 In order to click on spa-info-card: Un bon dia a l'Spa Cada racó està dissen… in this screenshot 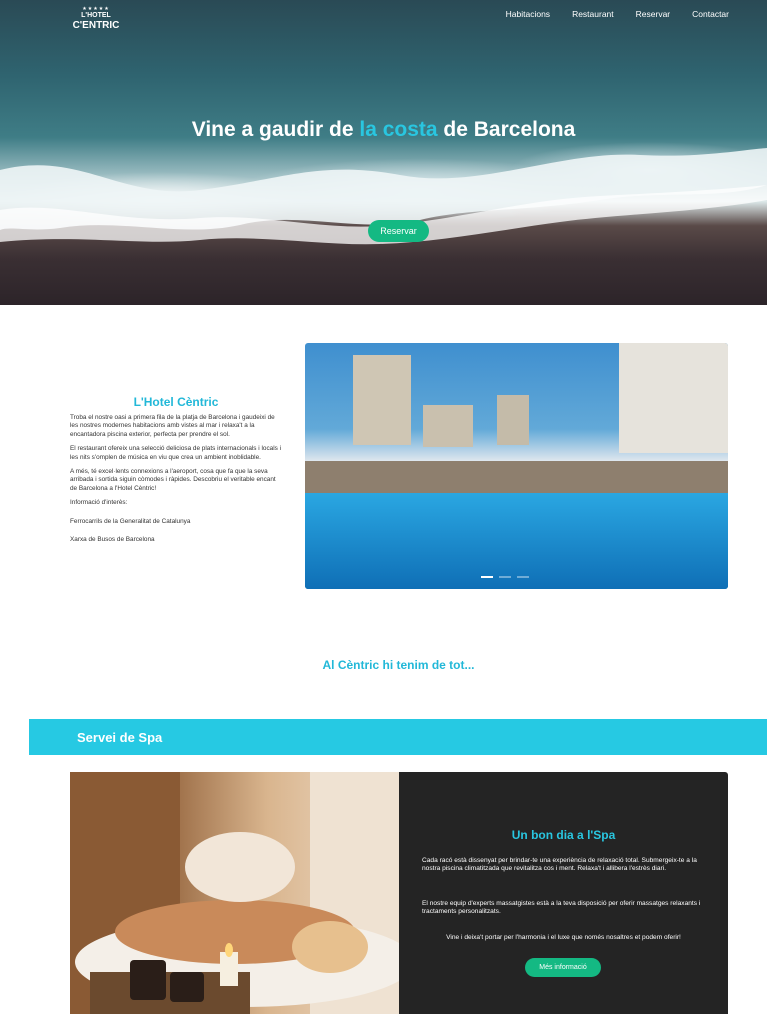, I will do `click(563, 893)`.